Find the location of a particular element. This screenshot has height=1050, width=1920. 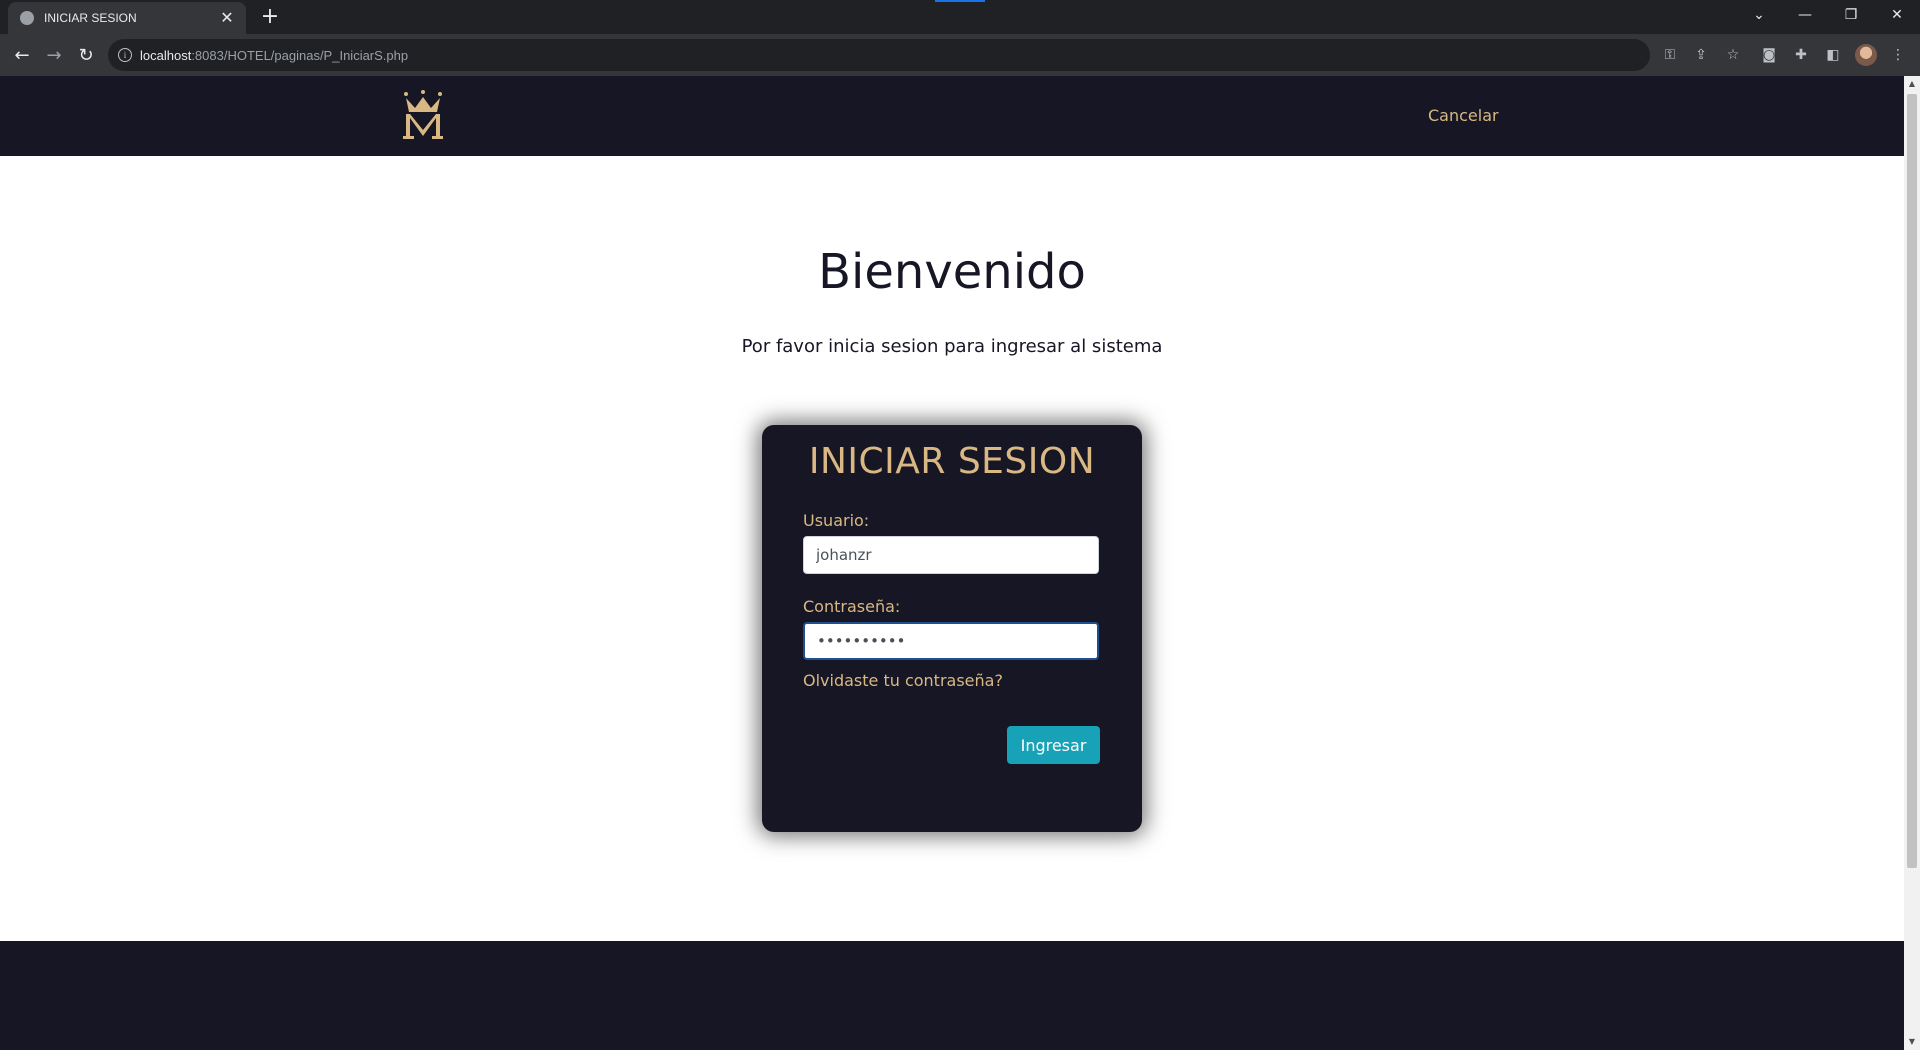

login-title: INICIAR SESION is located at coordinates (952, 461).